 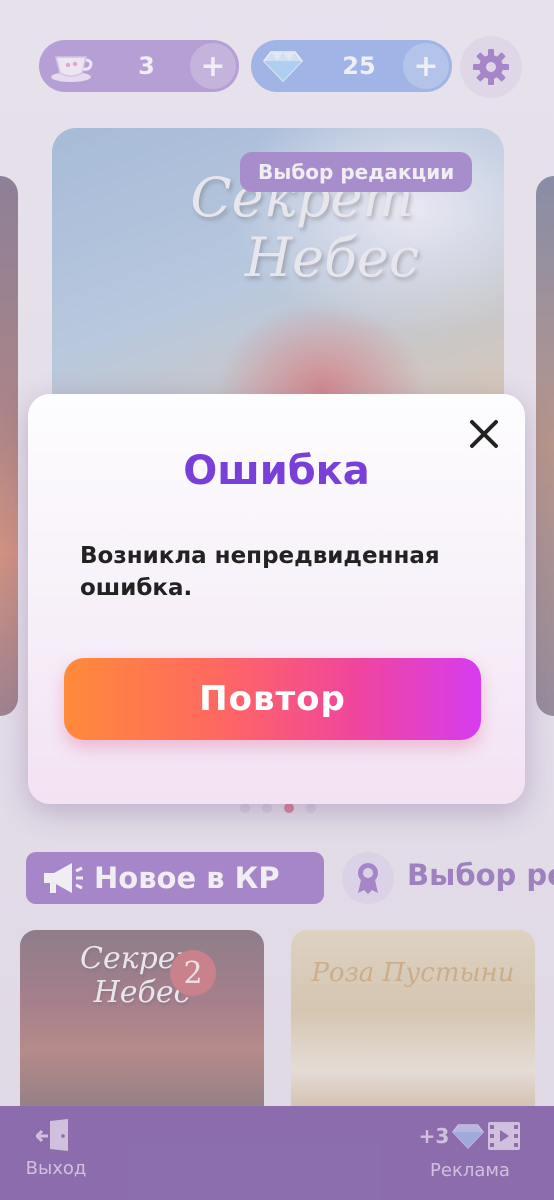 I want to click on dialog-message: Возникла непредвиденная ошибка., so click(x=260, y=572).